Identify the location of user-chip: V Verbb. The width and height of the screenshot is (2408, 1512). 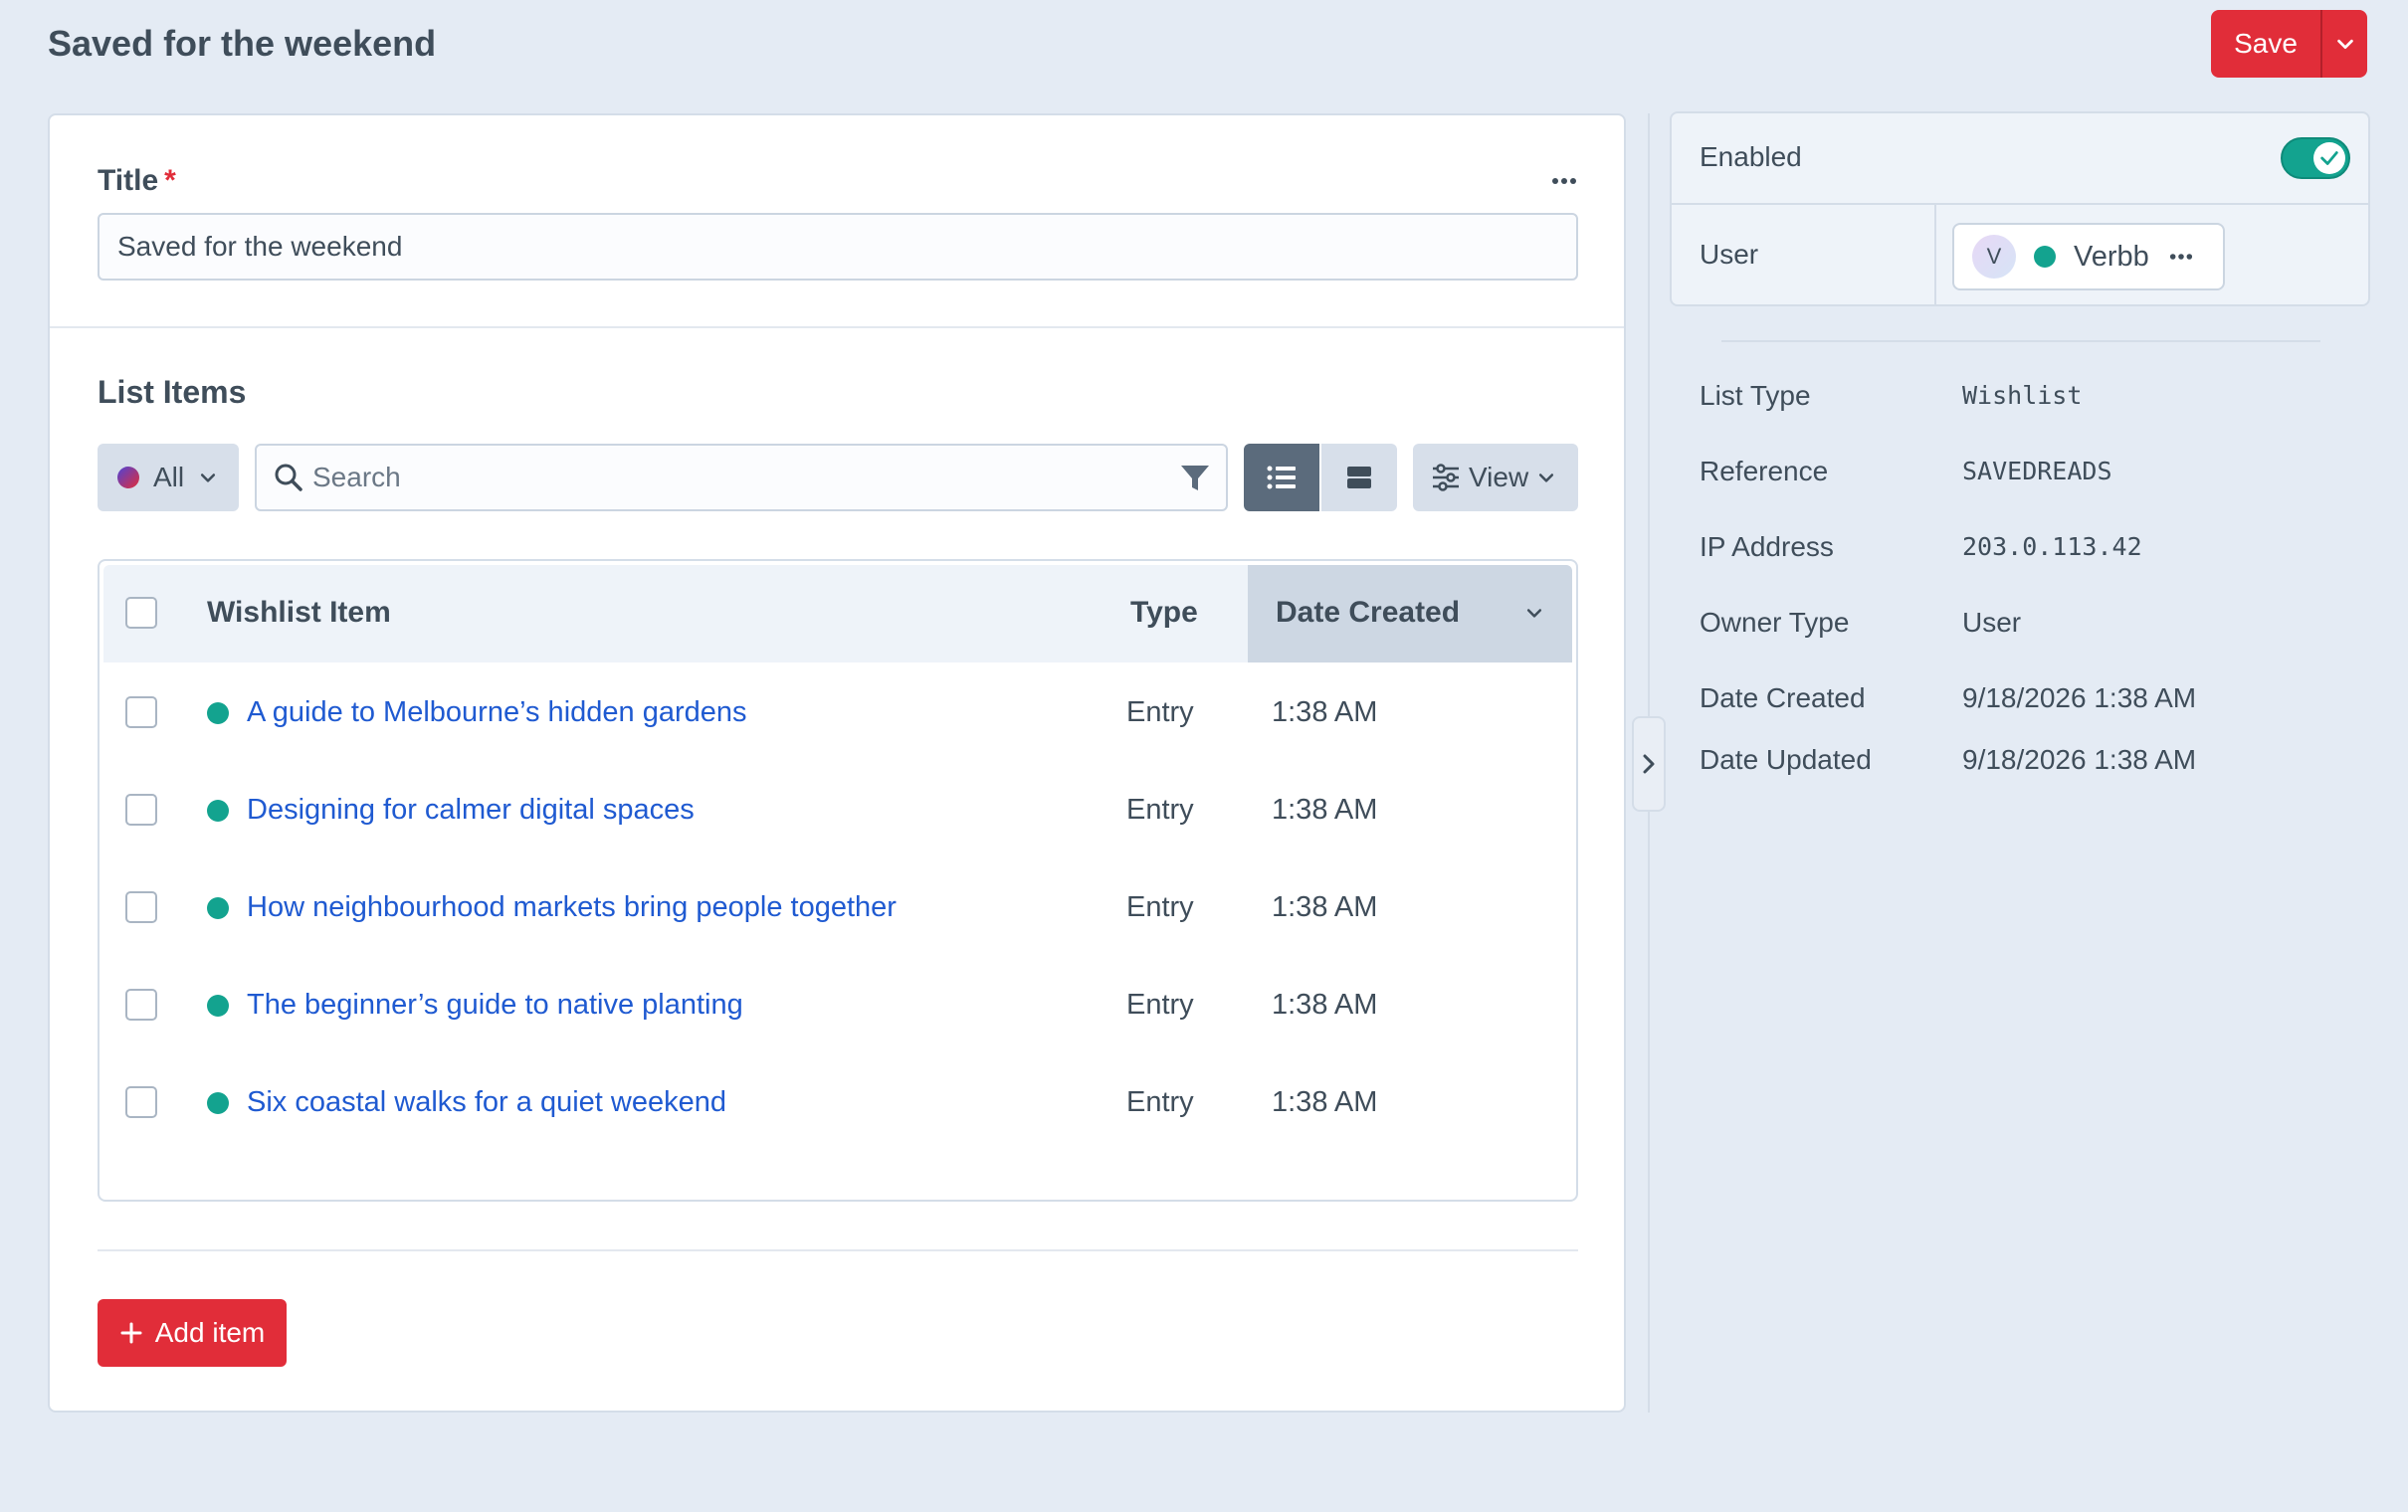
(2088, 256).